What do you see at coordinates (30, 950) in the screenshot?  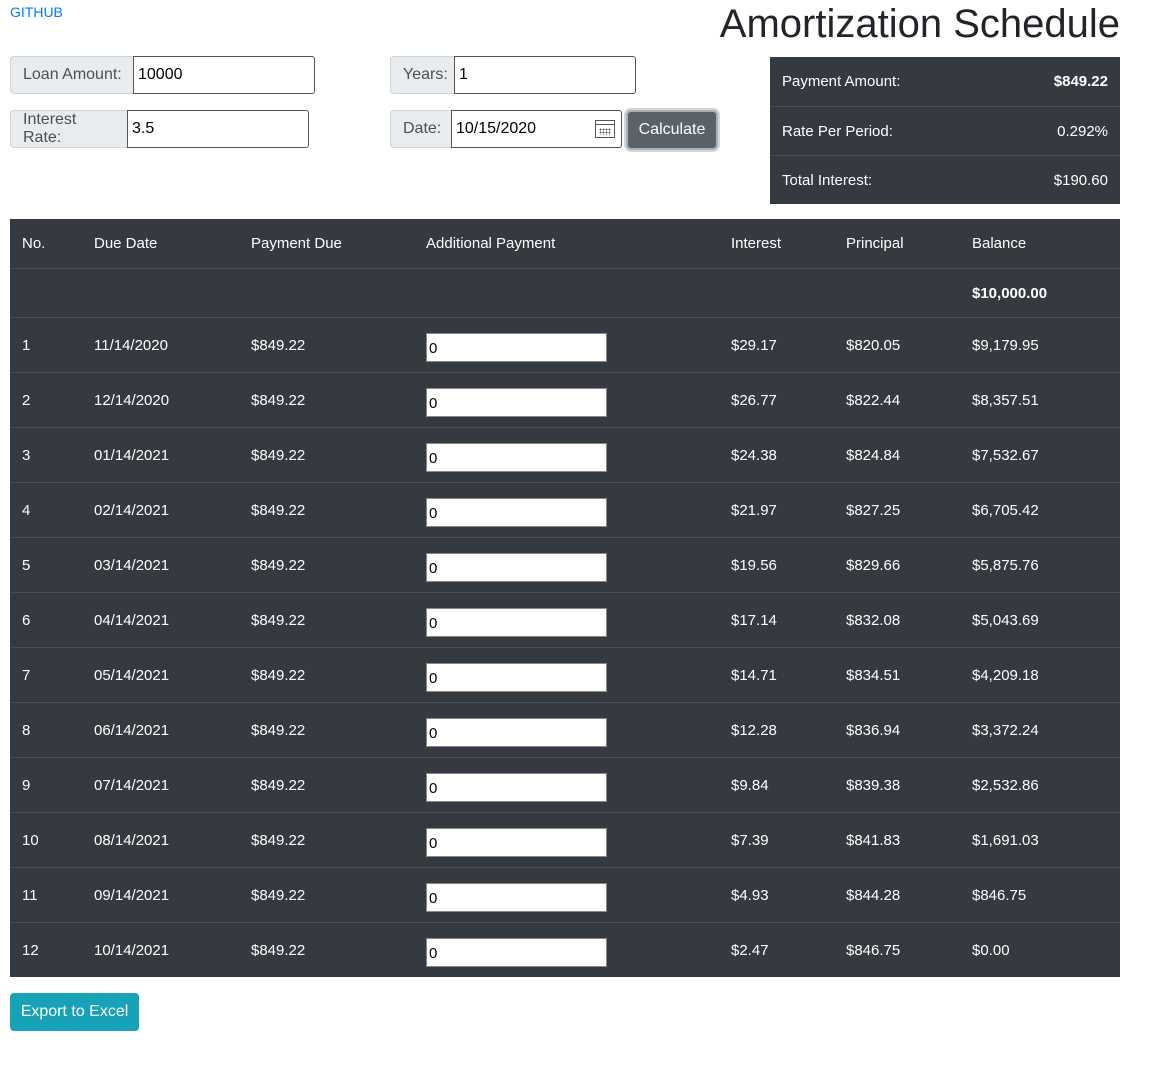 I see `cell-no: 12` at bounding box center [30, 950].